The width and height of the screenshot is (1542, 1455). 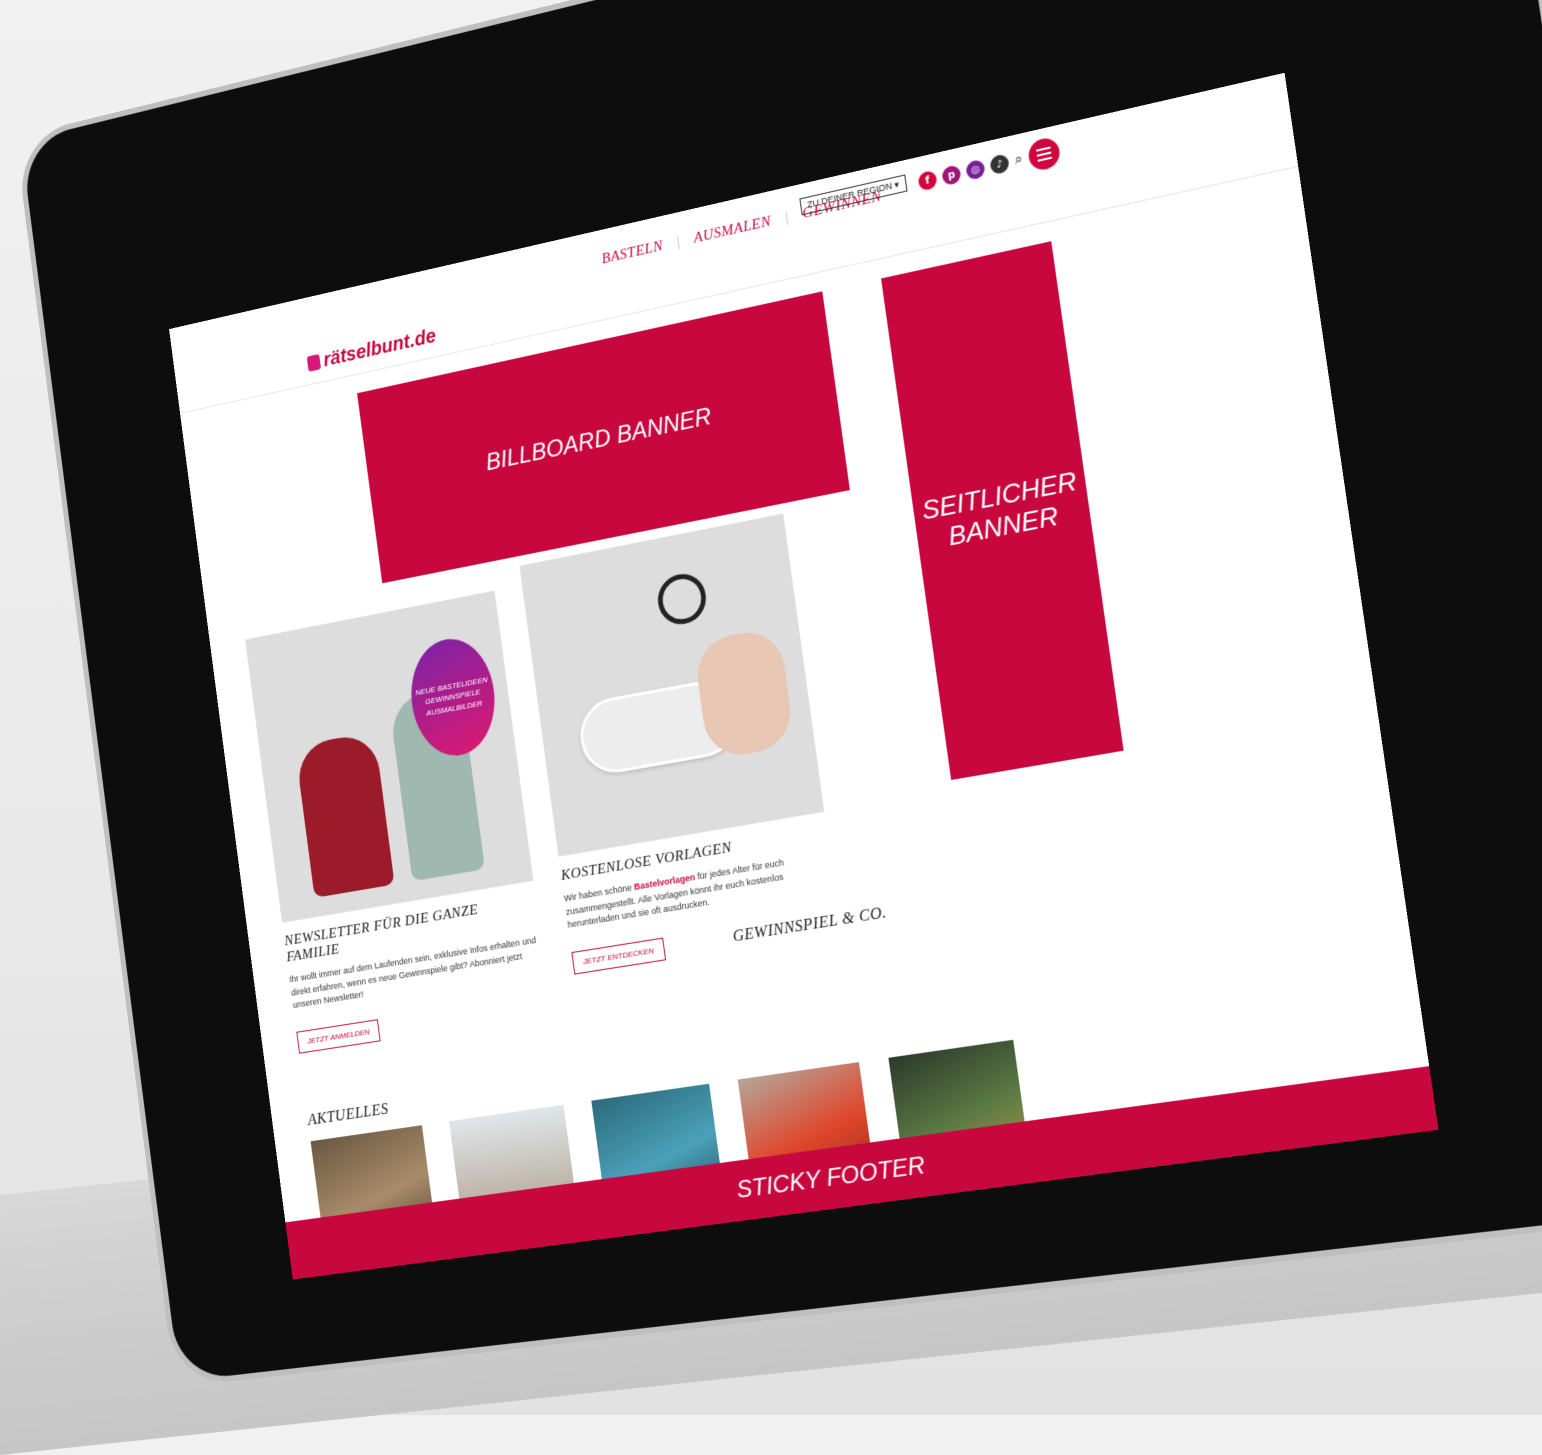 I want to click on scissors-icon, so click(x=682, y=599).